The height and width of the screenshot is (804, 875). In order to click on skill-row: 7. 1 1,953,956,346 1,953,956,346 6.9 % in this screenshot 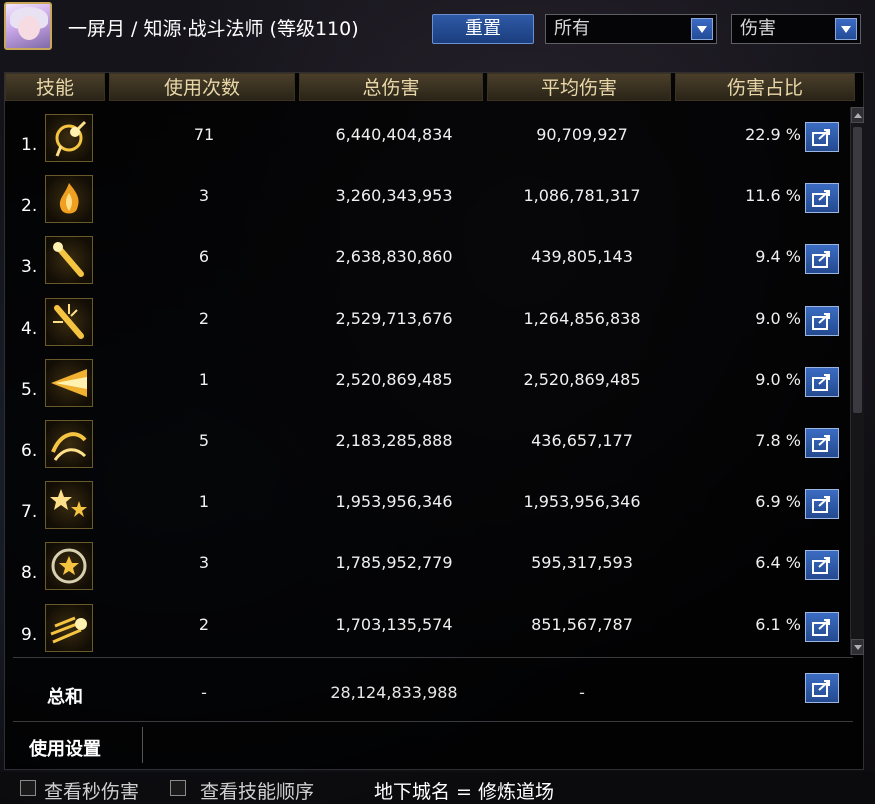, I will do `click(425, 504)`.